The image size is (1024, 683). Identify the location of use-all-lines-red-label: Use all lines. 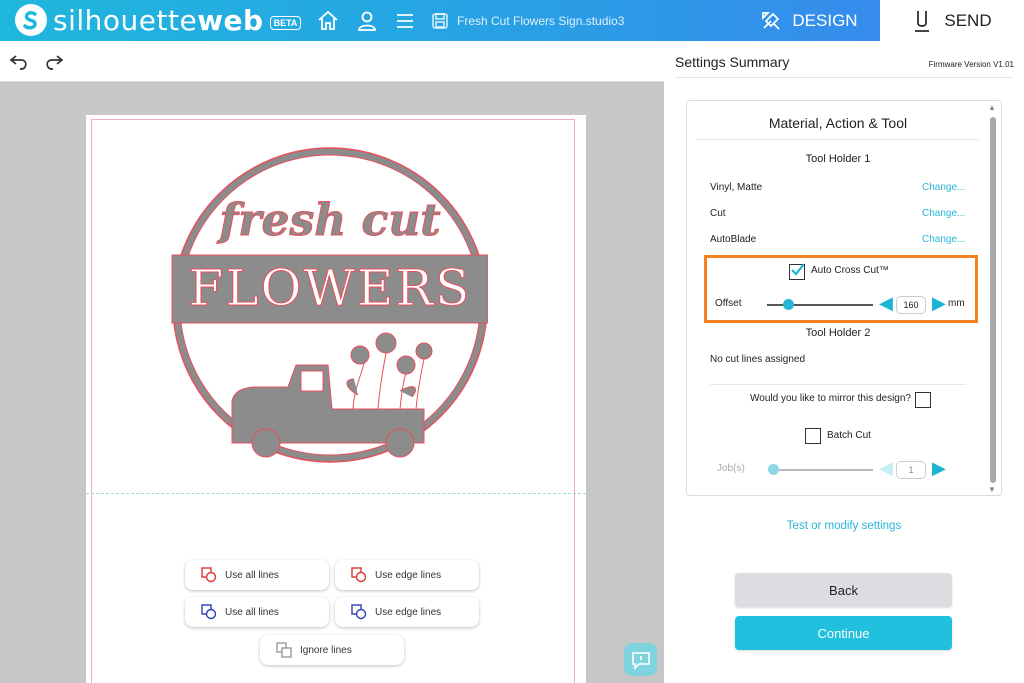
(252, 575).